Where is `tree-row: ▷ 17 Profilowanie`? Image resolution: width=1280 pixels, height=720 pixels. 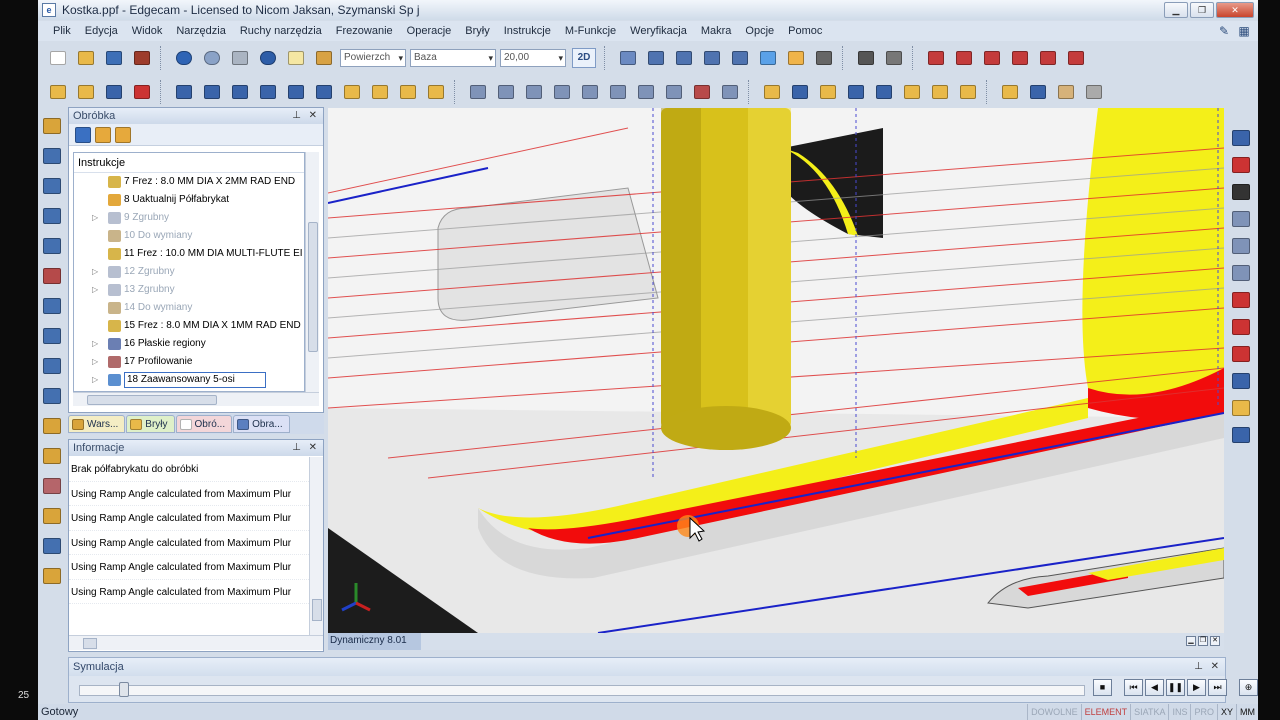 tree-row: ▷ 17 Profilowanie is located at coordinates (189, 362).